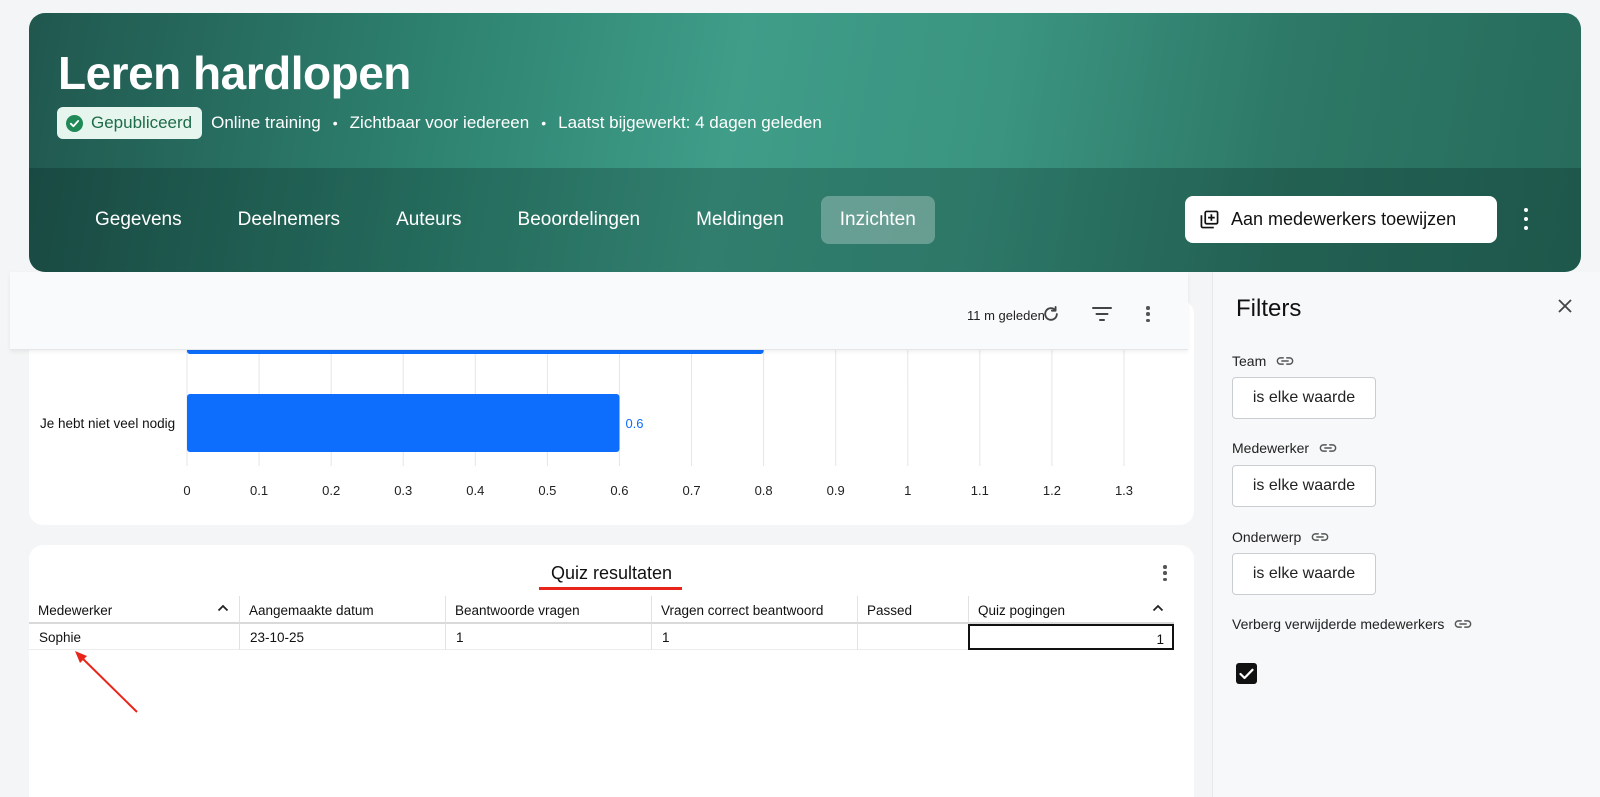  What do you see at coordinates (1304, 398) in the screenshot?
I see `filter-team-button: is elke waarde` at bounding box center [1304, 398].